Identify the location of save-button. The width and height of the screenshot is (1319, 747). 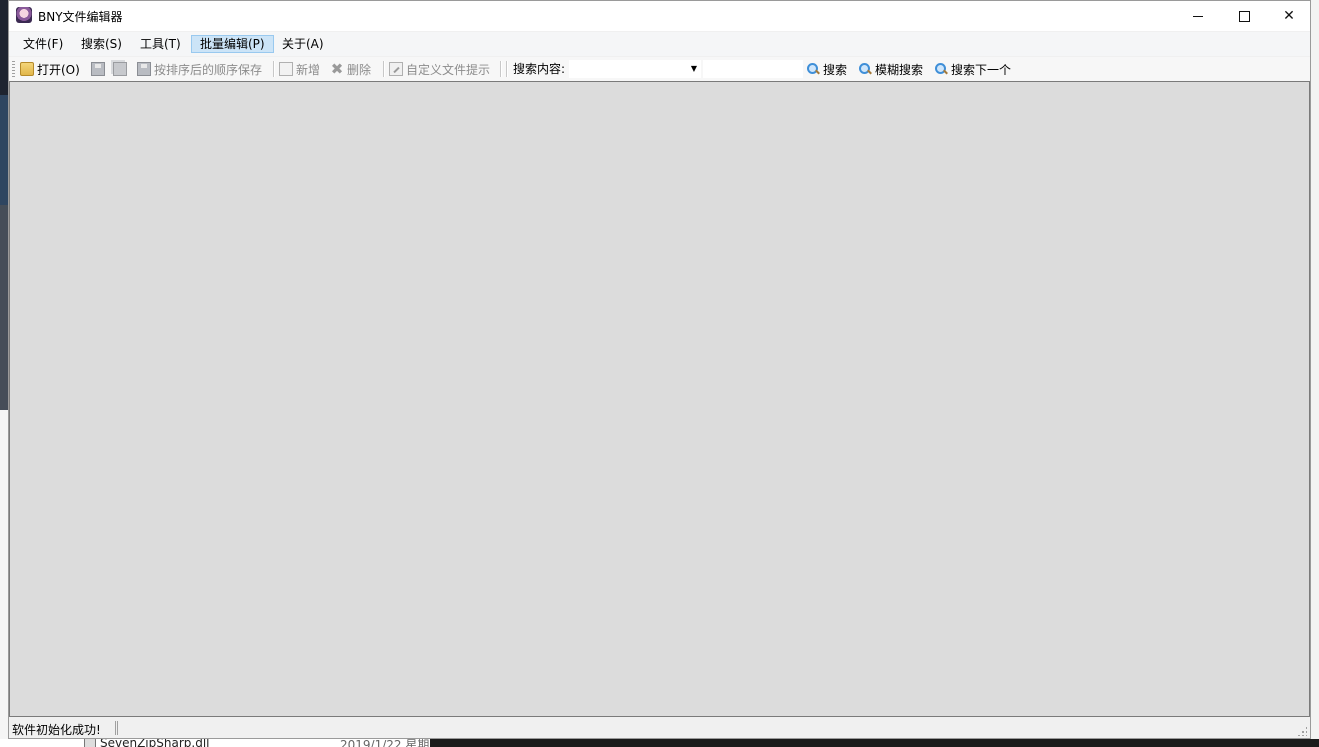
(98, 69).